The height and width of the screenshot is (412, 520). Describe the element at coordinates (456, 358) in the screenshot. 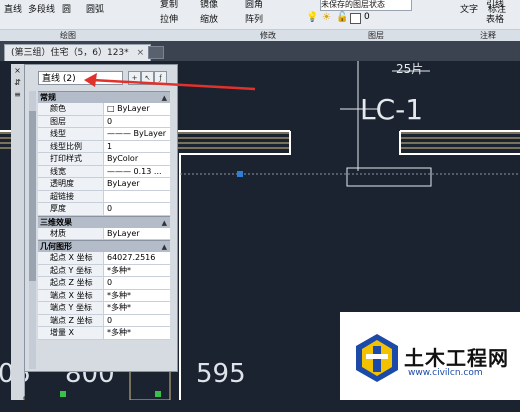

I see `watermark-name: 土木工程网` at that location.